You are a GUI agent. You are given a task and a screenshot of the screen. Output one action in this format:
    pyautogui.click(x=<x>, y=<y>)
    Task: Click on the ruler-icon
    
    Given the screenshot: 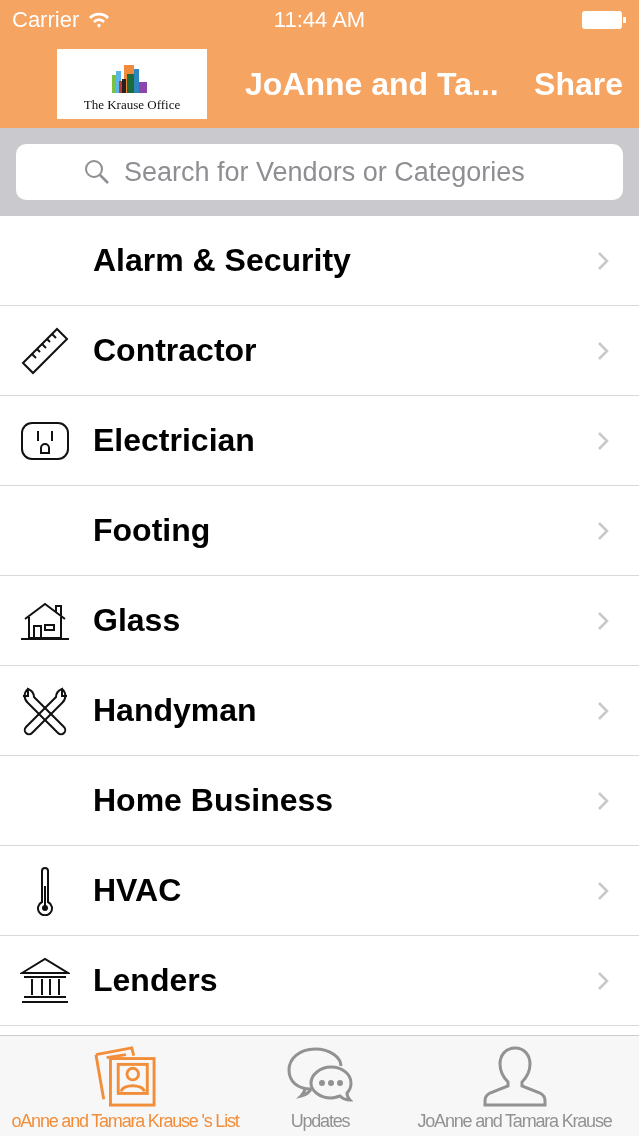 What is the action you would take?
    pyautogui.click(x=44, y=350)
    